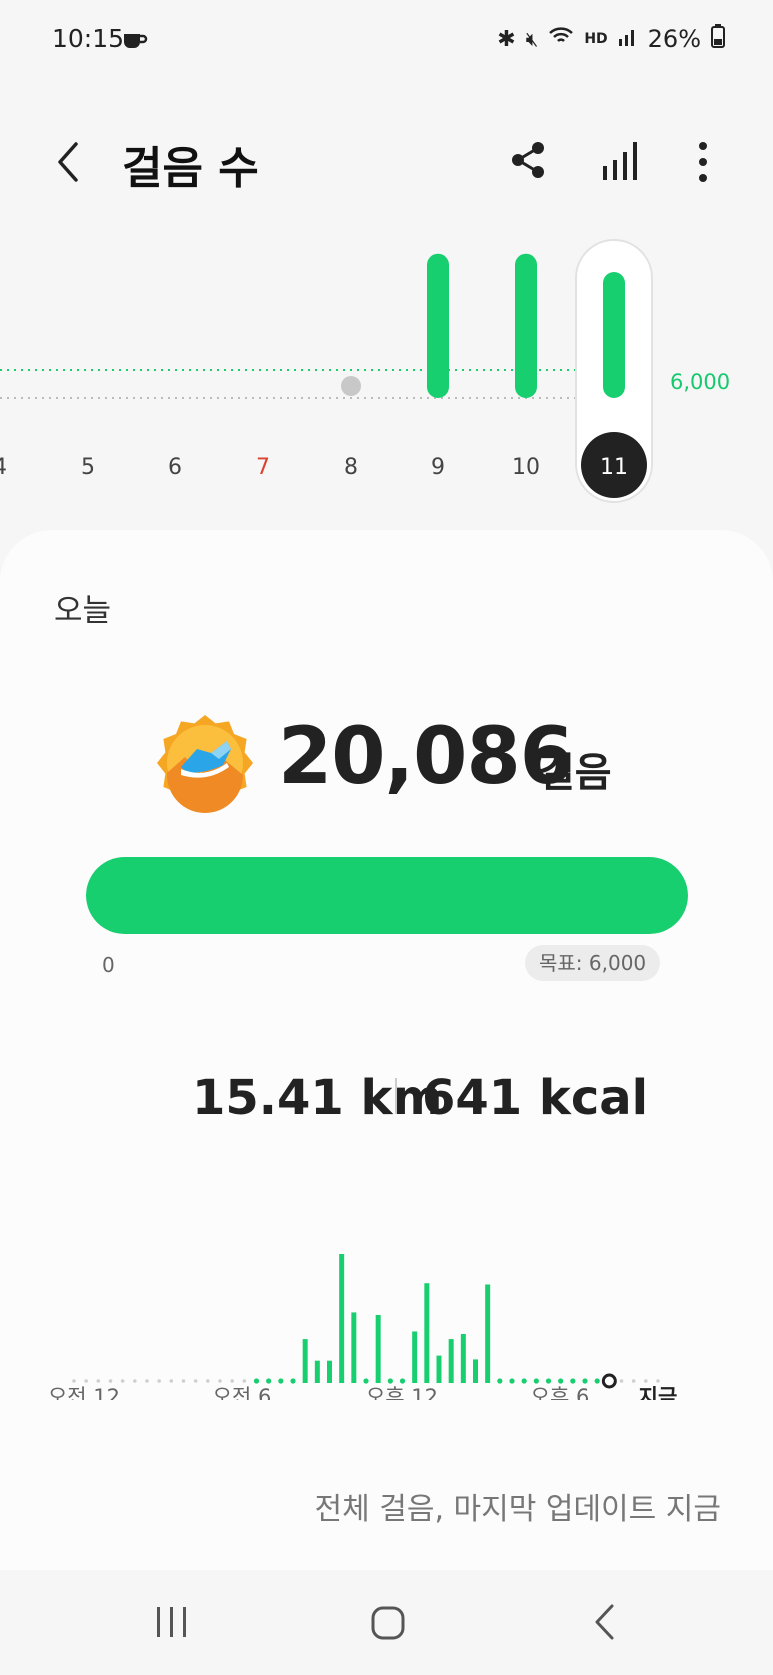  What do you see at coordinates (575, 773) in the screenshot?
I see `step-unit: 걸음` at bounding box center [575, 773].